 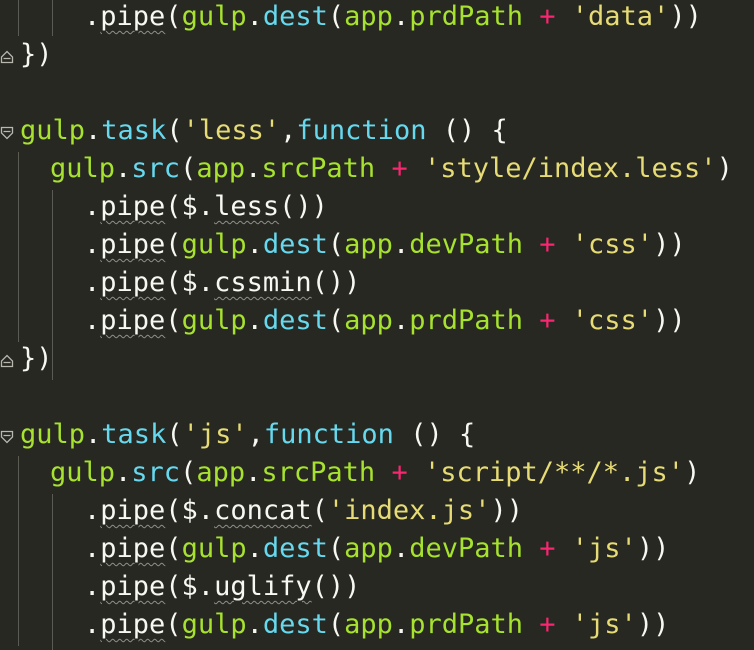 I want to click on code-token: src, so click(x=156, y=472).